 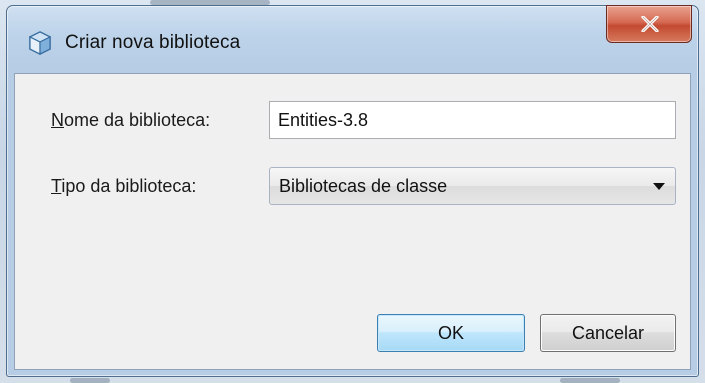 What do you see at coordinates (40, 43) in the screenshot?
I see `netbeans-cube-icon` at bounding box center [40, 43].